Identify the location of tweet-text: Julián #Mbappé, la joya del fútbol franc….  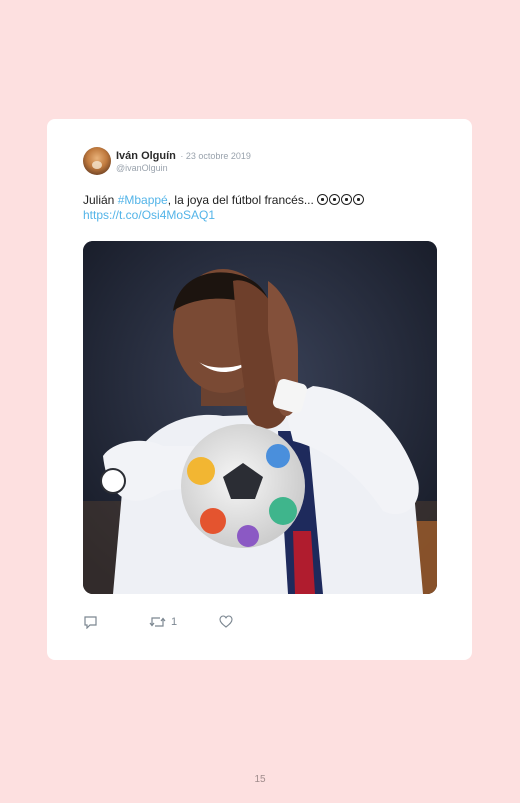
(263, 208).